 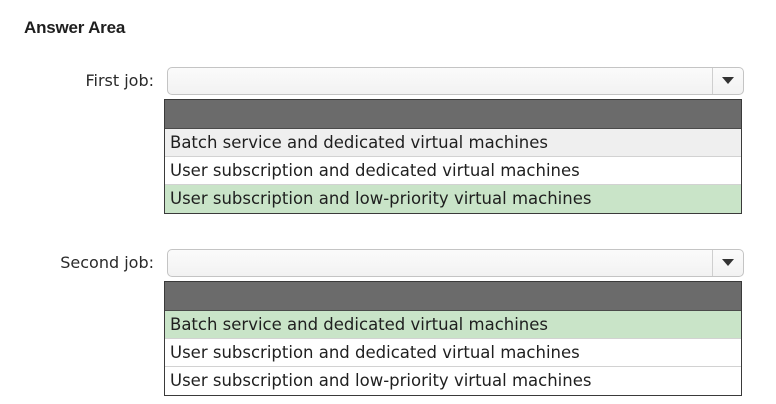 I want to click on second-job-select, so click(x=455, y=263).